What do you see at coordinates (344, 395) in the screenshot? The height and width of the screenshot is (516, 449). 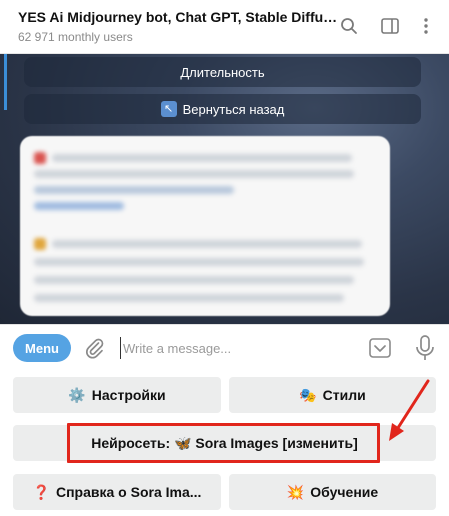 I see `styles-label: Стили` at bounding box center [344, 395].